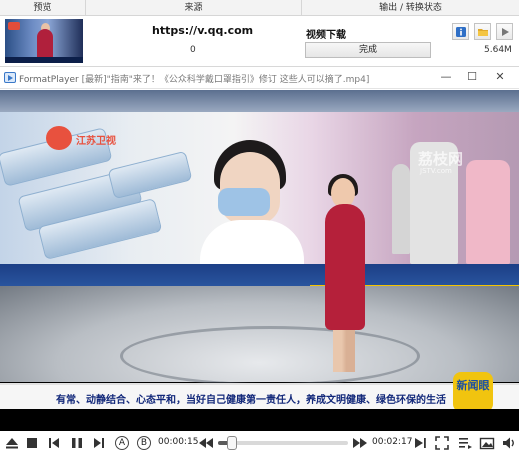  I want to click on previous-icon, so click(54, 443).